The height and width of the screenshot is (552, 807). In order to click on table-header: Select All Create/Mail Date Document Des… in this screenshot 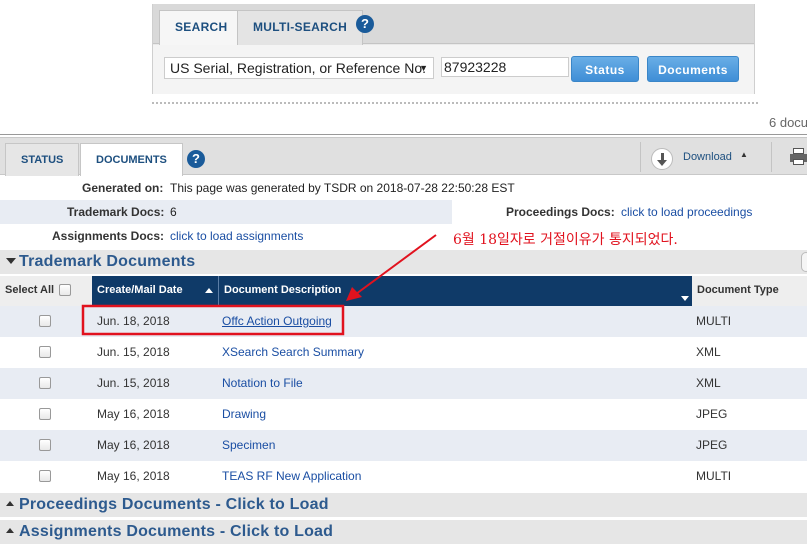, I will do `click(403, 291)`.